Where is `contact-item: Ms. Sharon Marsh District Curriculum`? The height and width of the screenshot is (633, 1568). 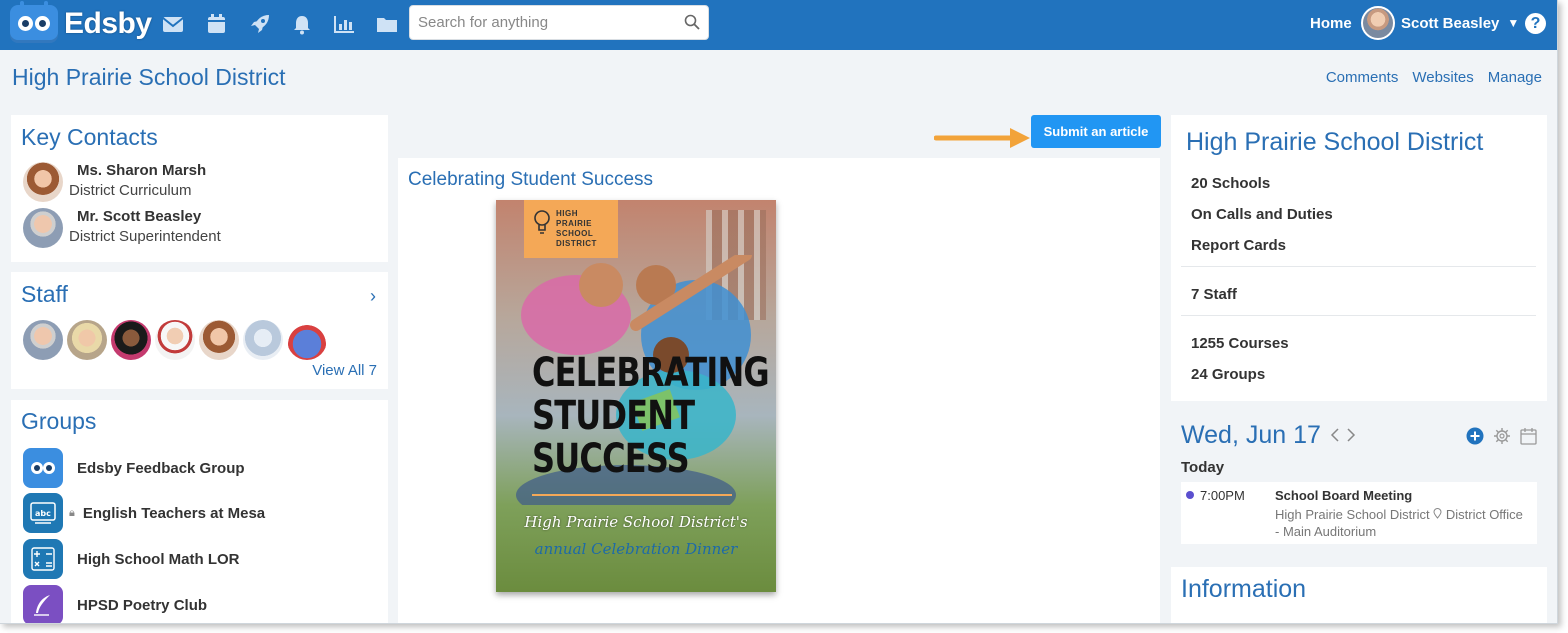
contact-item: Ms. Sharon Marsh District Curriculum is located at coordinates (114, 182).